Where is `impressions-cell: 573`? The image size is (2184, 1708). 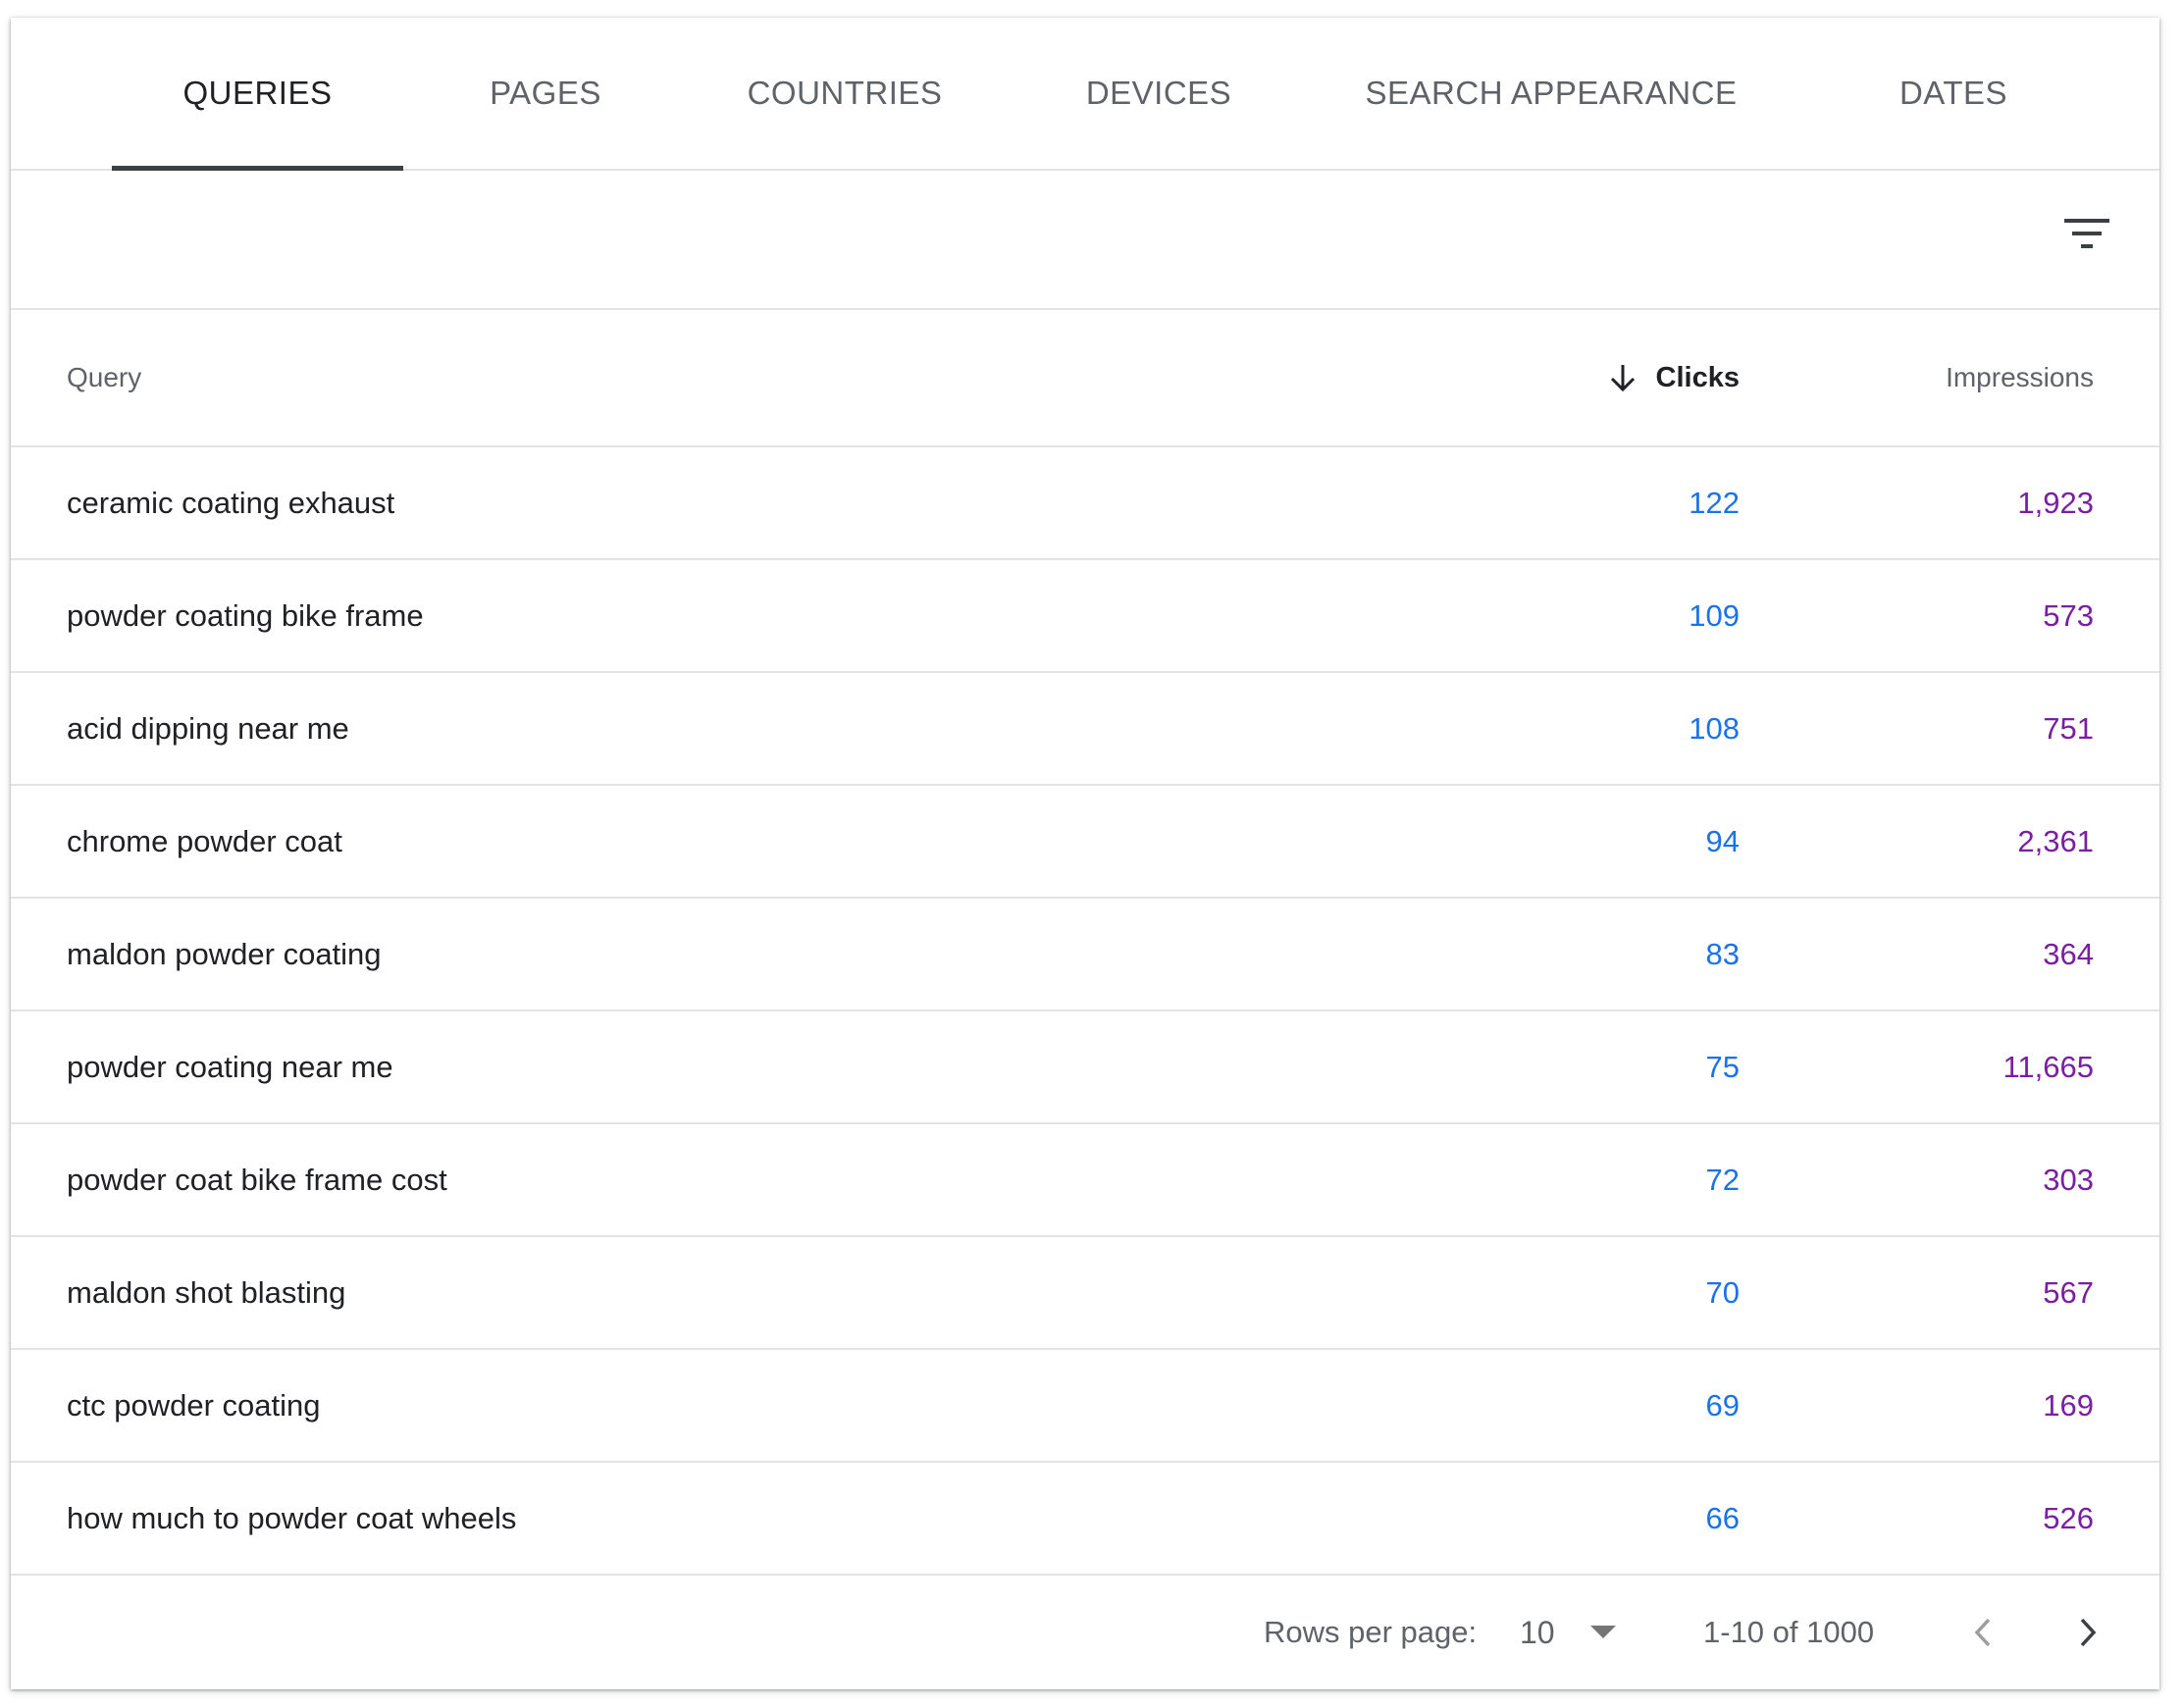
impressions-cell: 573 is located at coordinates (2068, 615).